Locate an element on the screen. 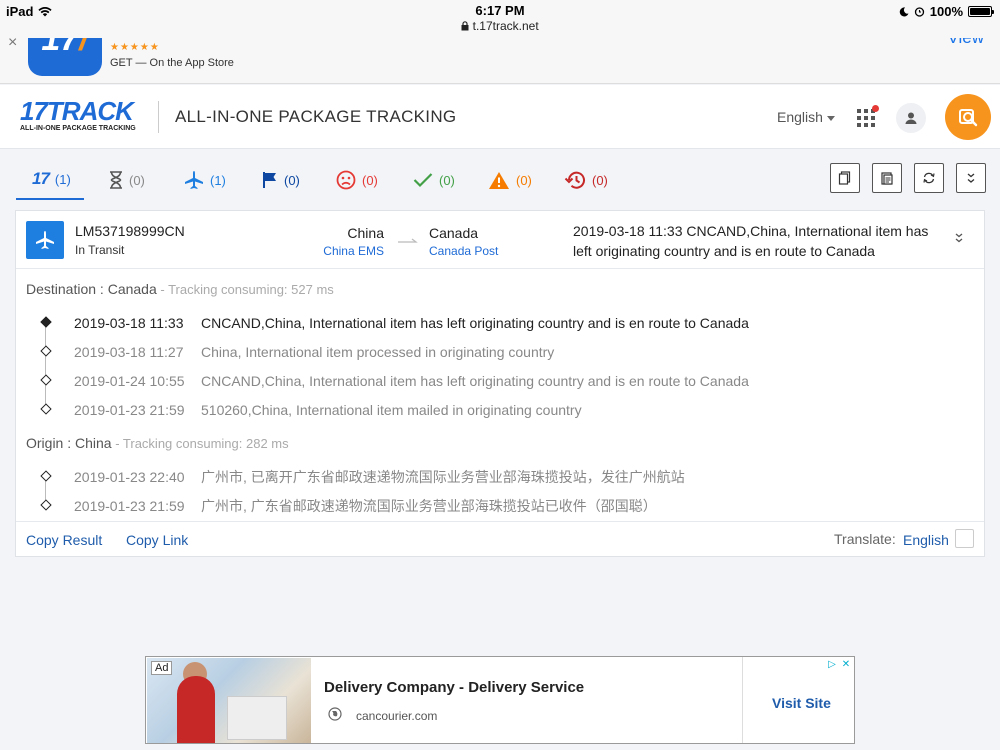 This screenshot has height=750, width=1000. user-account-button is located at coordinates (911, 118).